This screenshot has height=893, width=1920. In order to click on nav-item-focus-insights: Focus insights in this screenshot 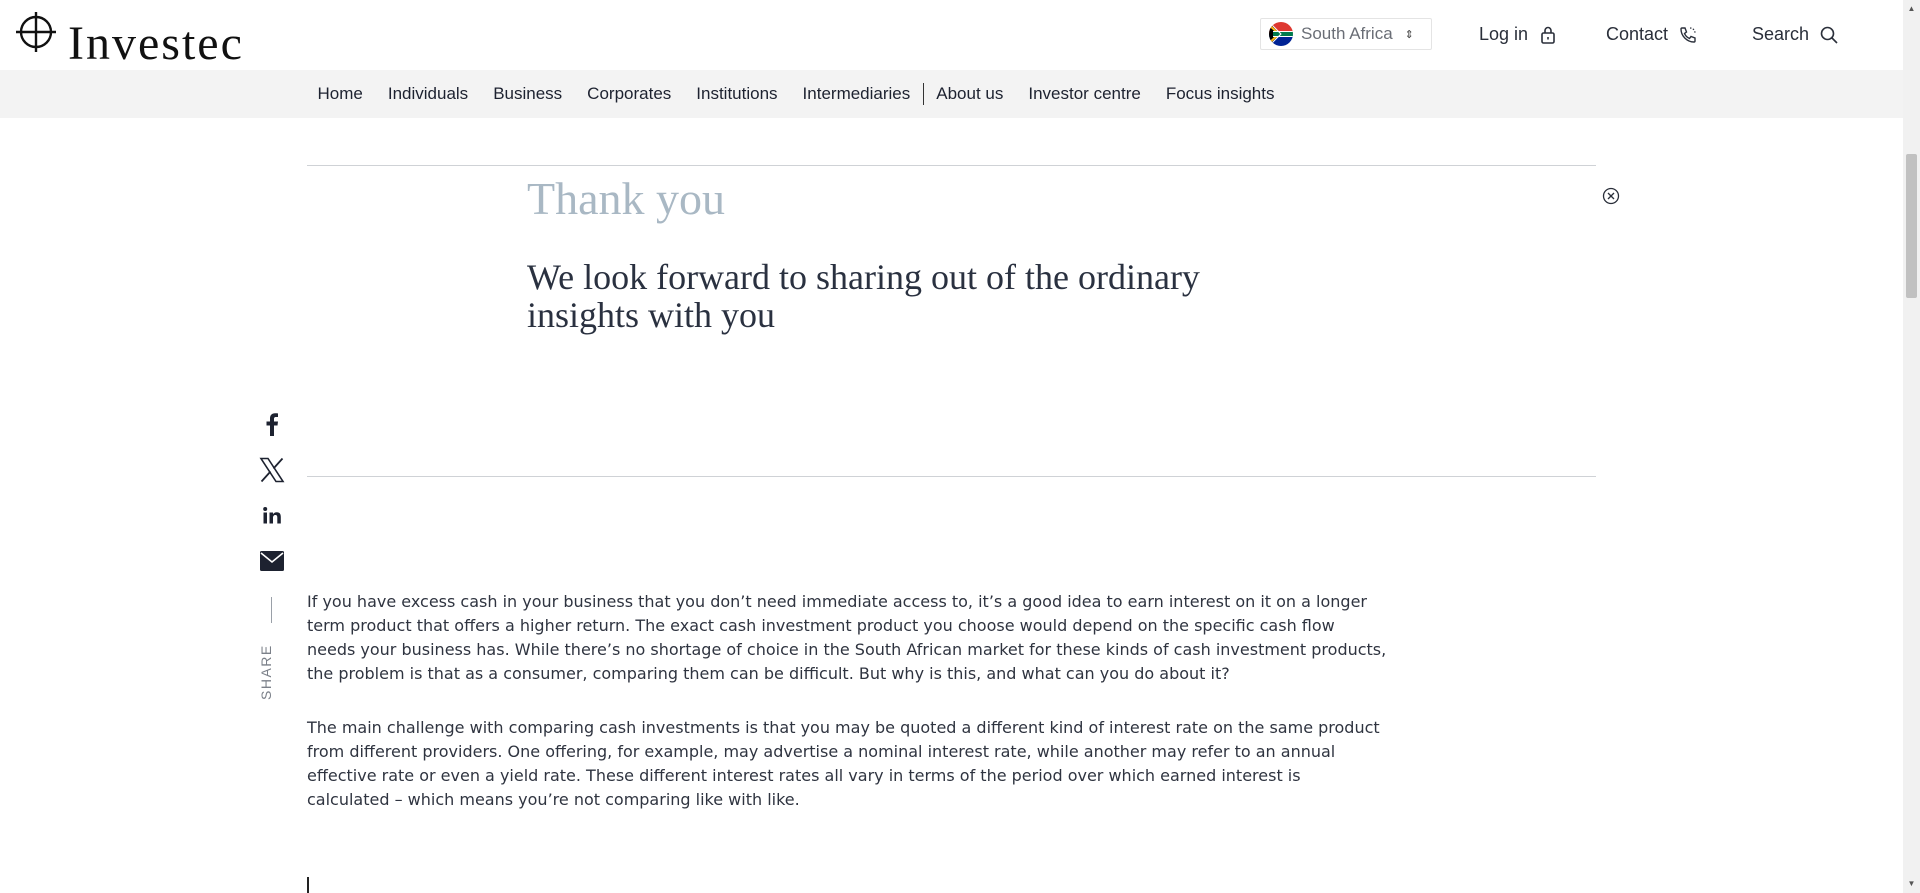, I will do `click(1220, 94)`.